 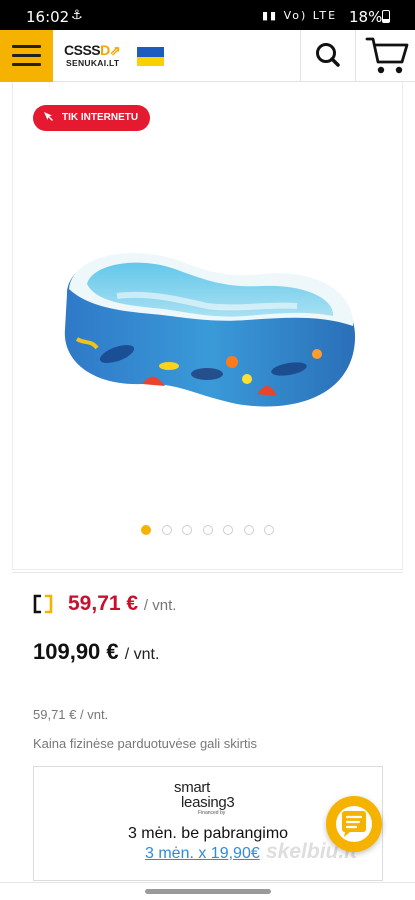 I want to click on status-icons: ▮▮ Vo) LTE, so click(x=299, y=15).